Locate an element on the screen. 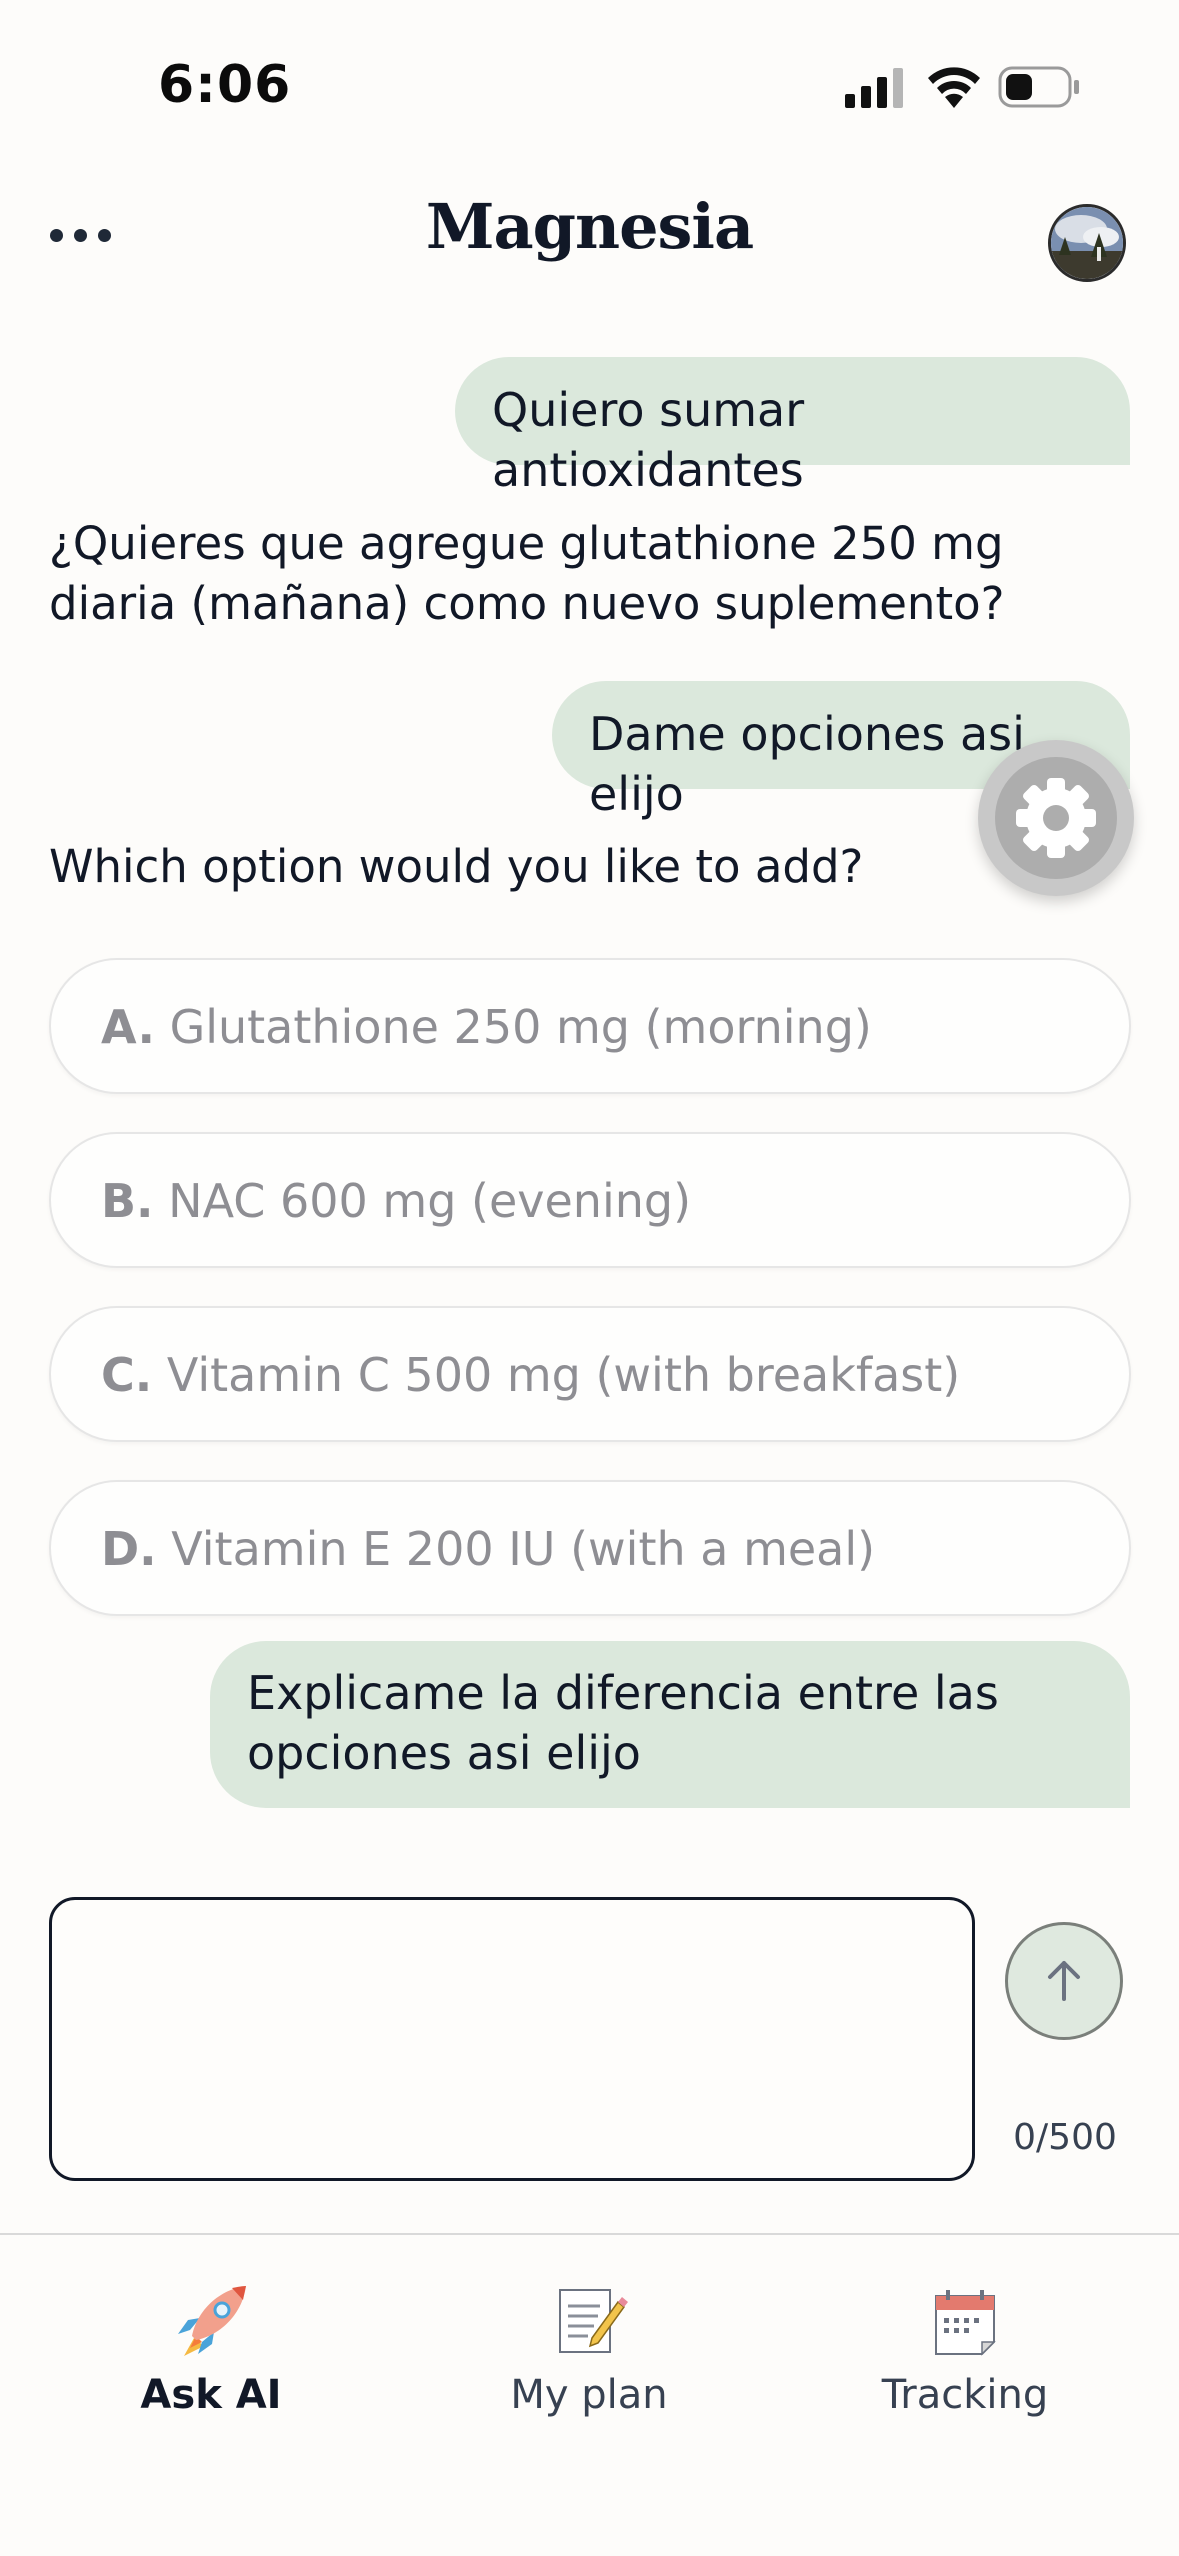 This screenshot has width=1179, height=2556. option-text: NAC 600 mg (evening) is located at coordinates (430, 1201).